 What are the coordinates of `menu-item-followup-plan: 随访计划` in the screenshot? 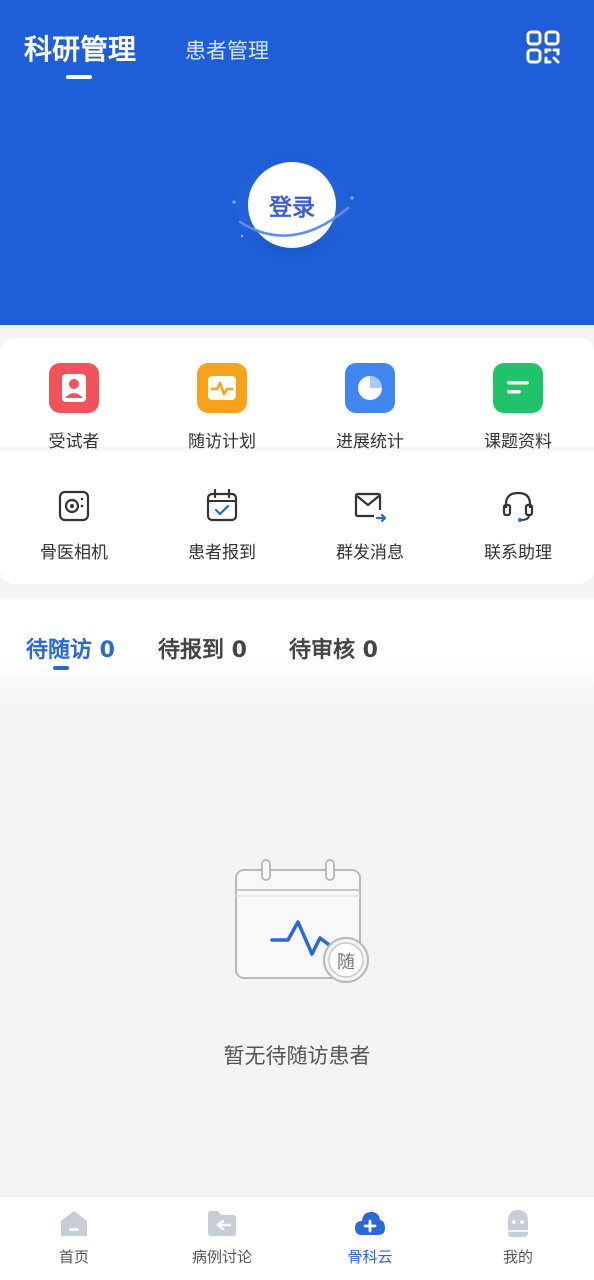 It's located at (222, 408).